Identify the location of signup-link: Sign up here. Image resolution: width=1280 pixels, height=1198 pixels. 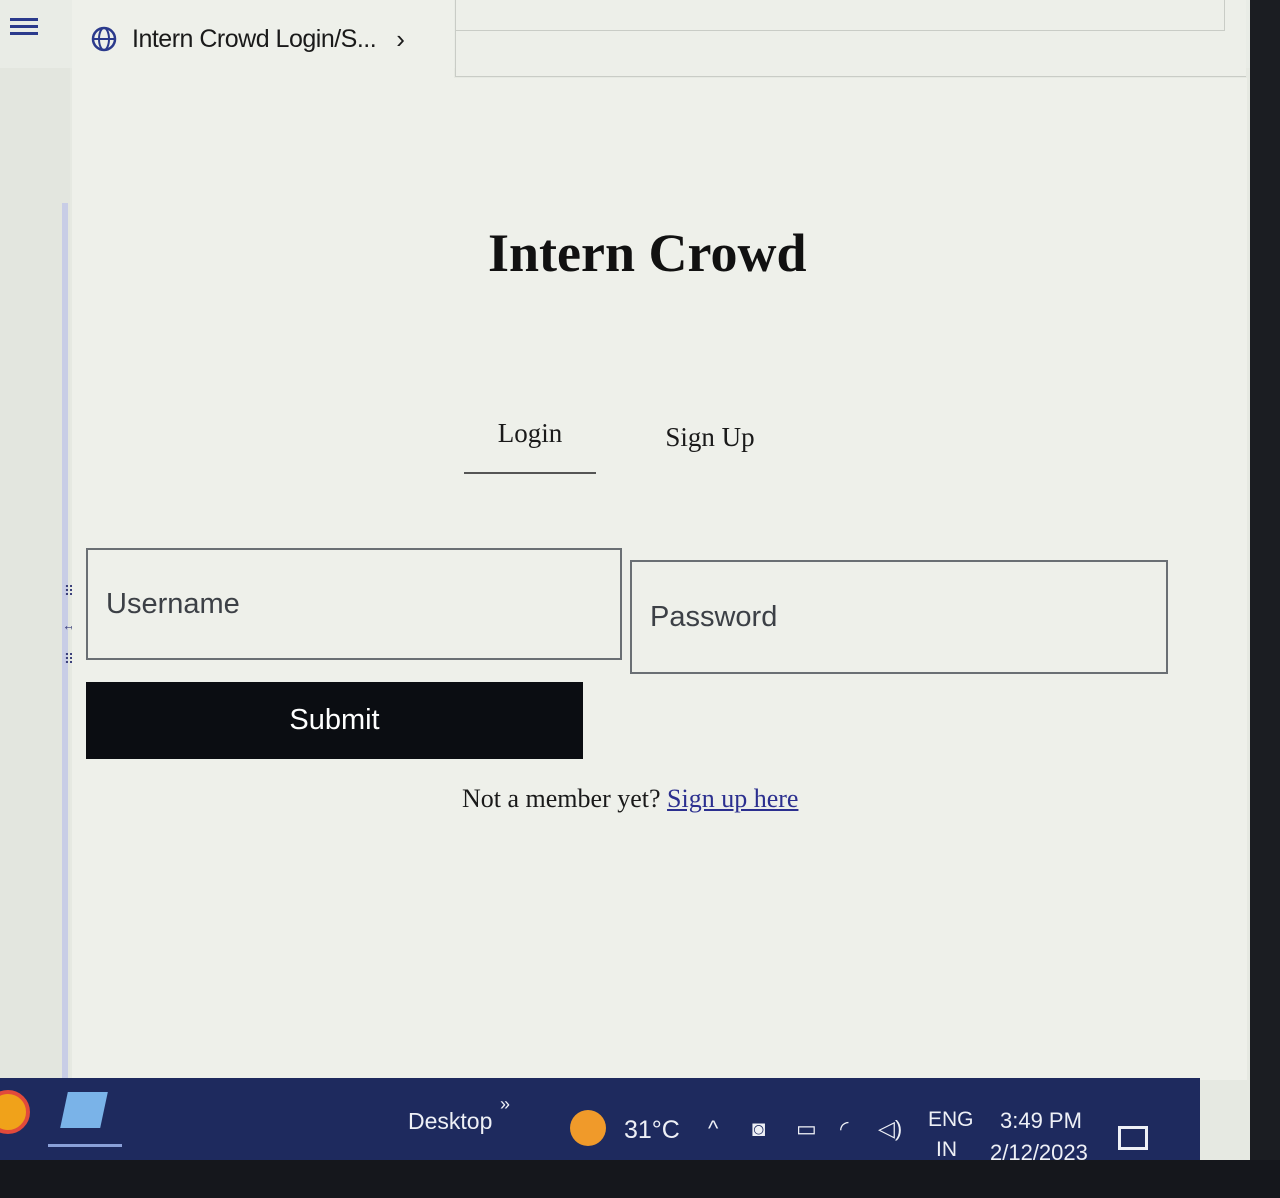
(732, 798).